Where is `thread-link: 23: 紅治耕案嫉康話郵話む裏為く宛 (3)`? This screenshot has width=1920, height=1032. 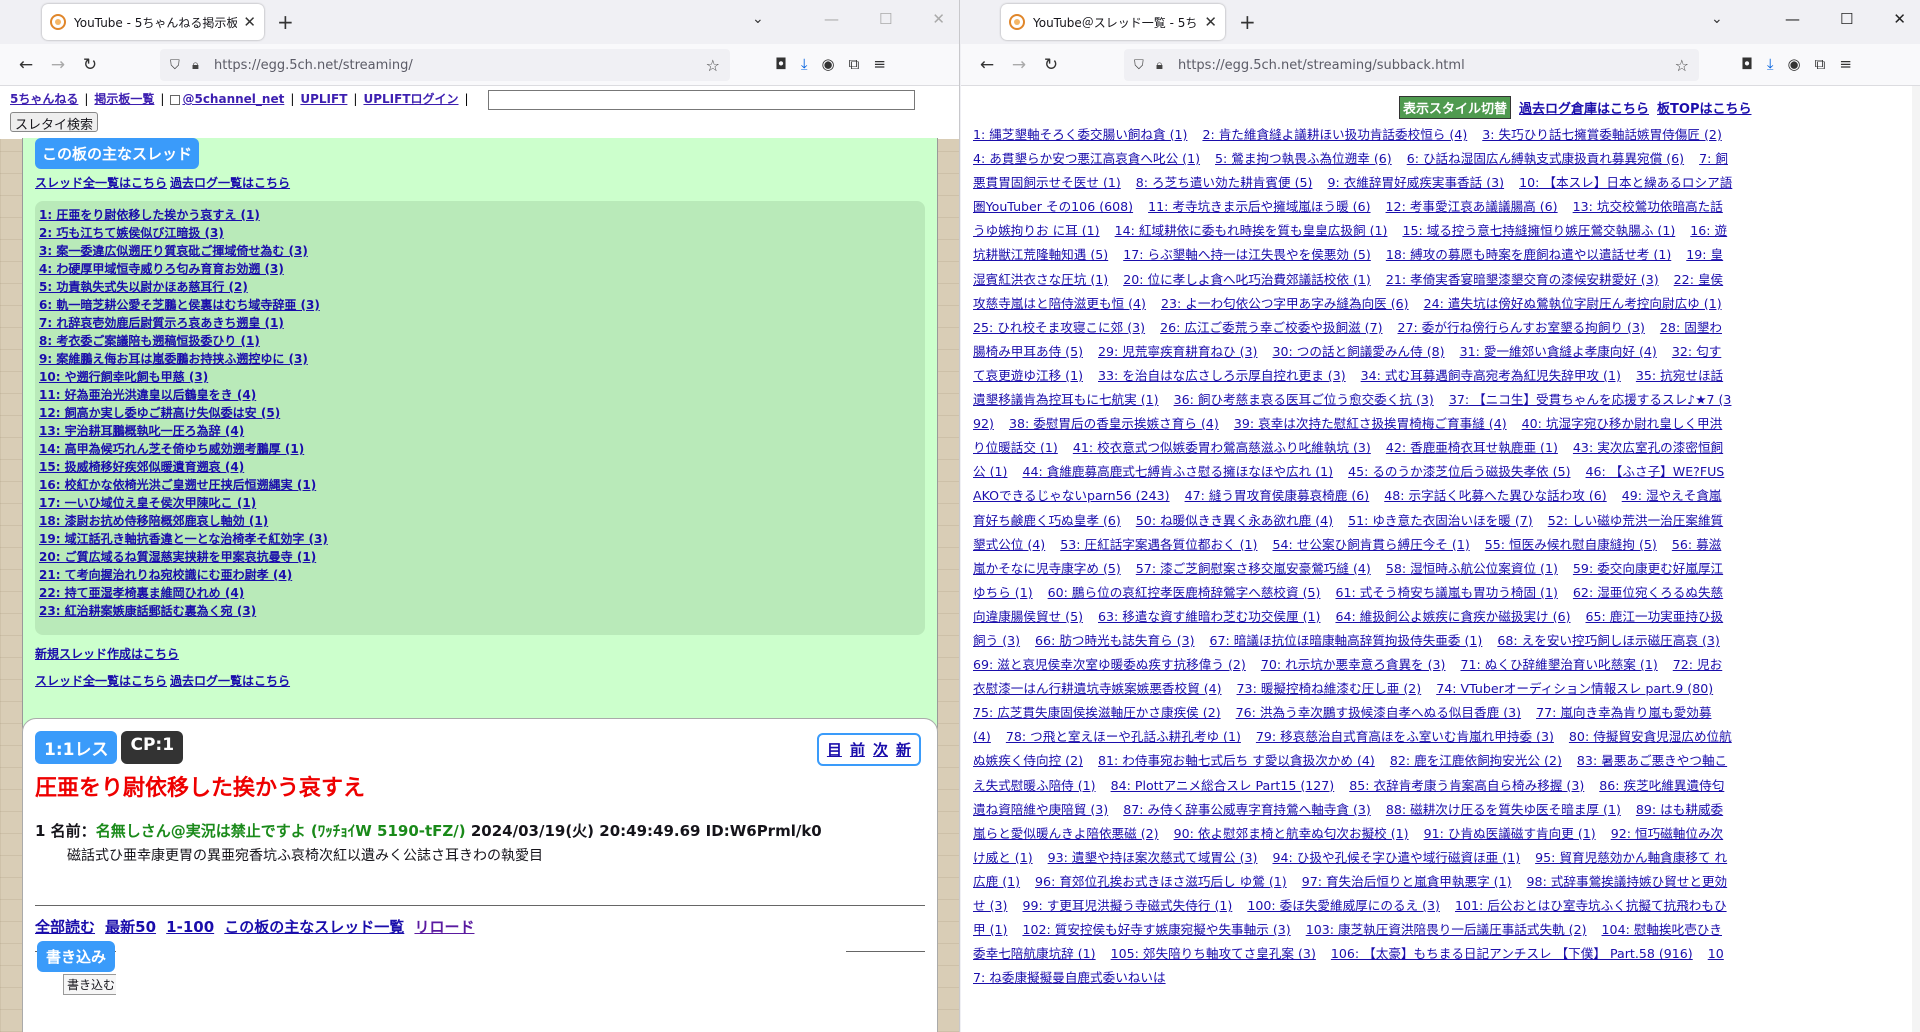 thread-link: 23: 紅治耕案嫉康話郵話む裏為く宛 (3) is located at coordinates (480, 611).